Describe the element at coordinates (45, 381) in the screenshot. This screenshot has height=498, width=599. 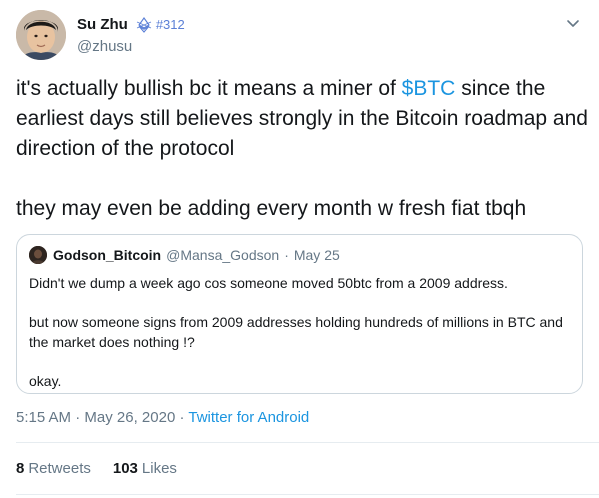
I see `quoted-paragraph: okay.` at that location.